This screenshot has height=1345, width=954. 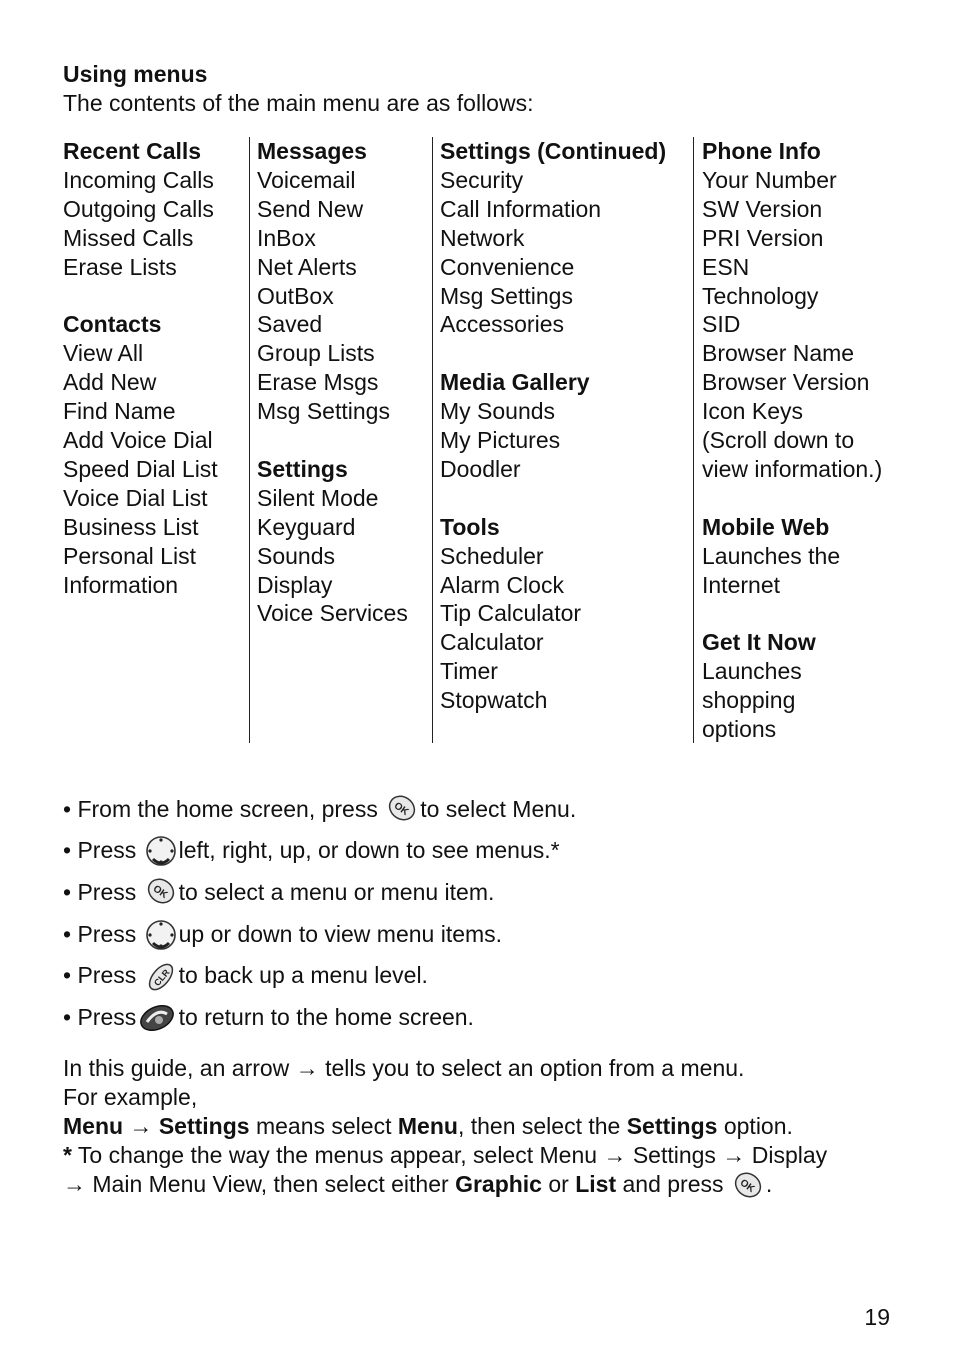 I want to click on menu-group-title: Contacts, so click(x=112, y=324).